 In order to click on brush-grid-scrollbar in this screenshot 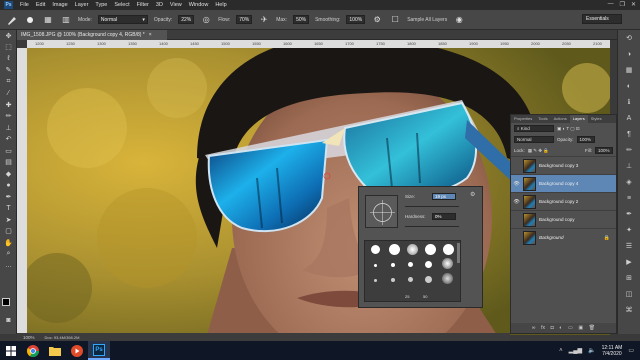, I will do `click(458, 253)`.